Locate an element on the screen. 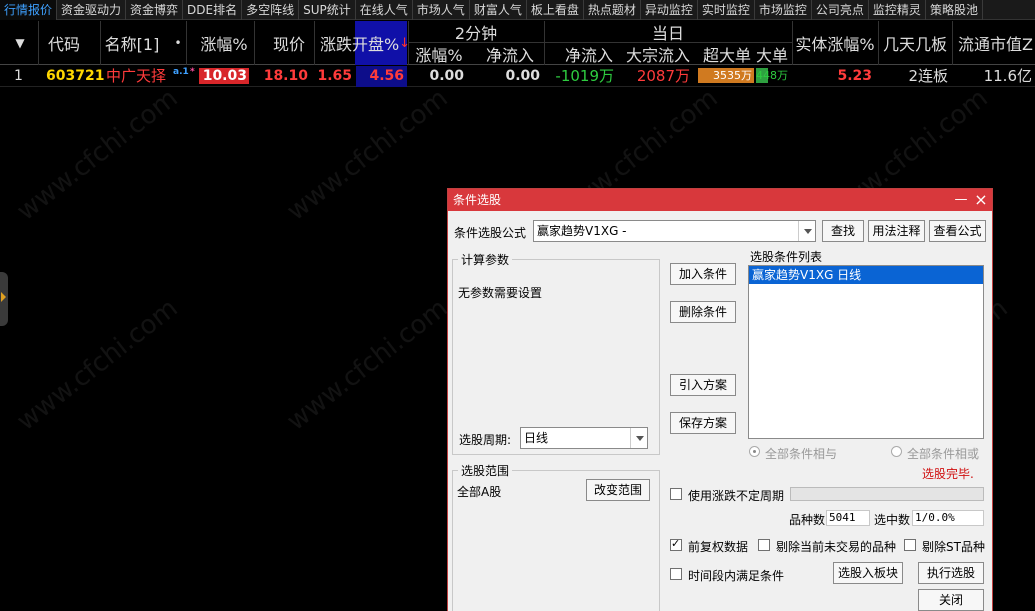 Image resolution: width=1035 pixels, height=611 pixels. row-two-min-change: 0.00 is located at coordinates (446, 76).